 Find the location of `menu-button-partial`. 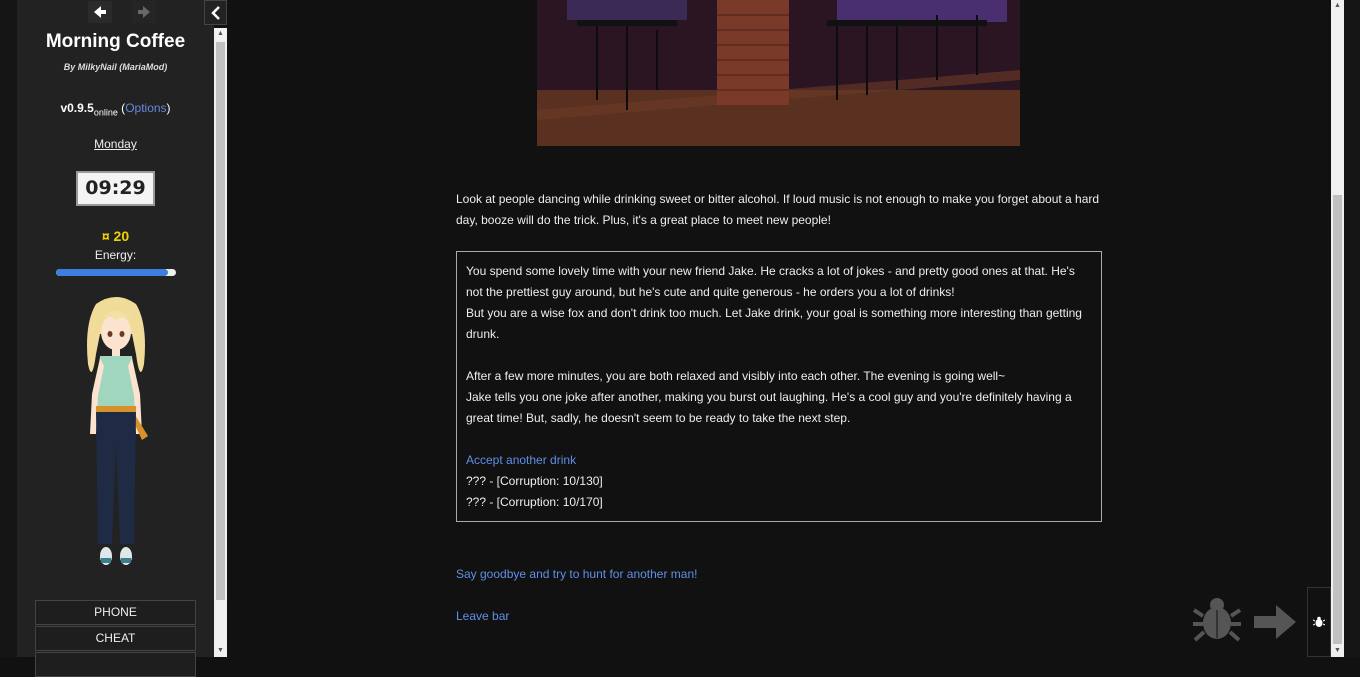

menu-button-partial is located at coordinates (115, 664).